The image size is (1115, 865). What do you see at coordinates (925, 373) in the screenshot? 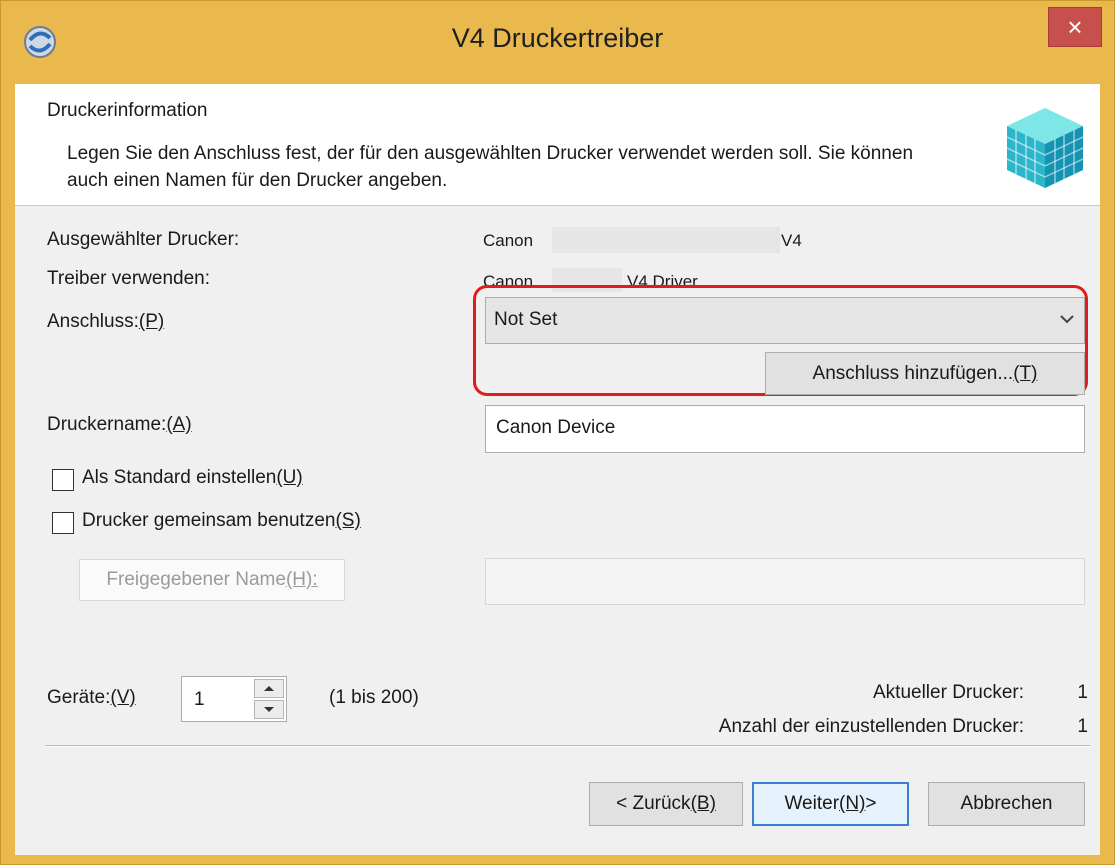
I see `add-port-button: Anschluss hinzufügen...(T)` at bounding box center [925, 373].